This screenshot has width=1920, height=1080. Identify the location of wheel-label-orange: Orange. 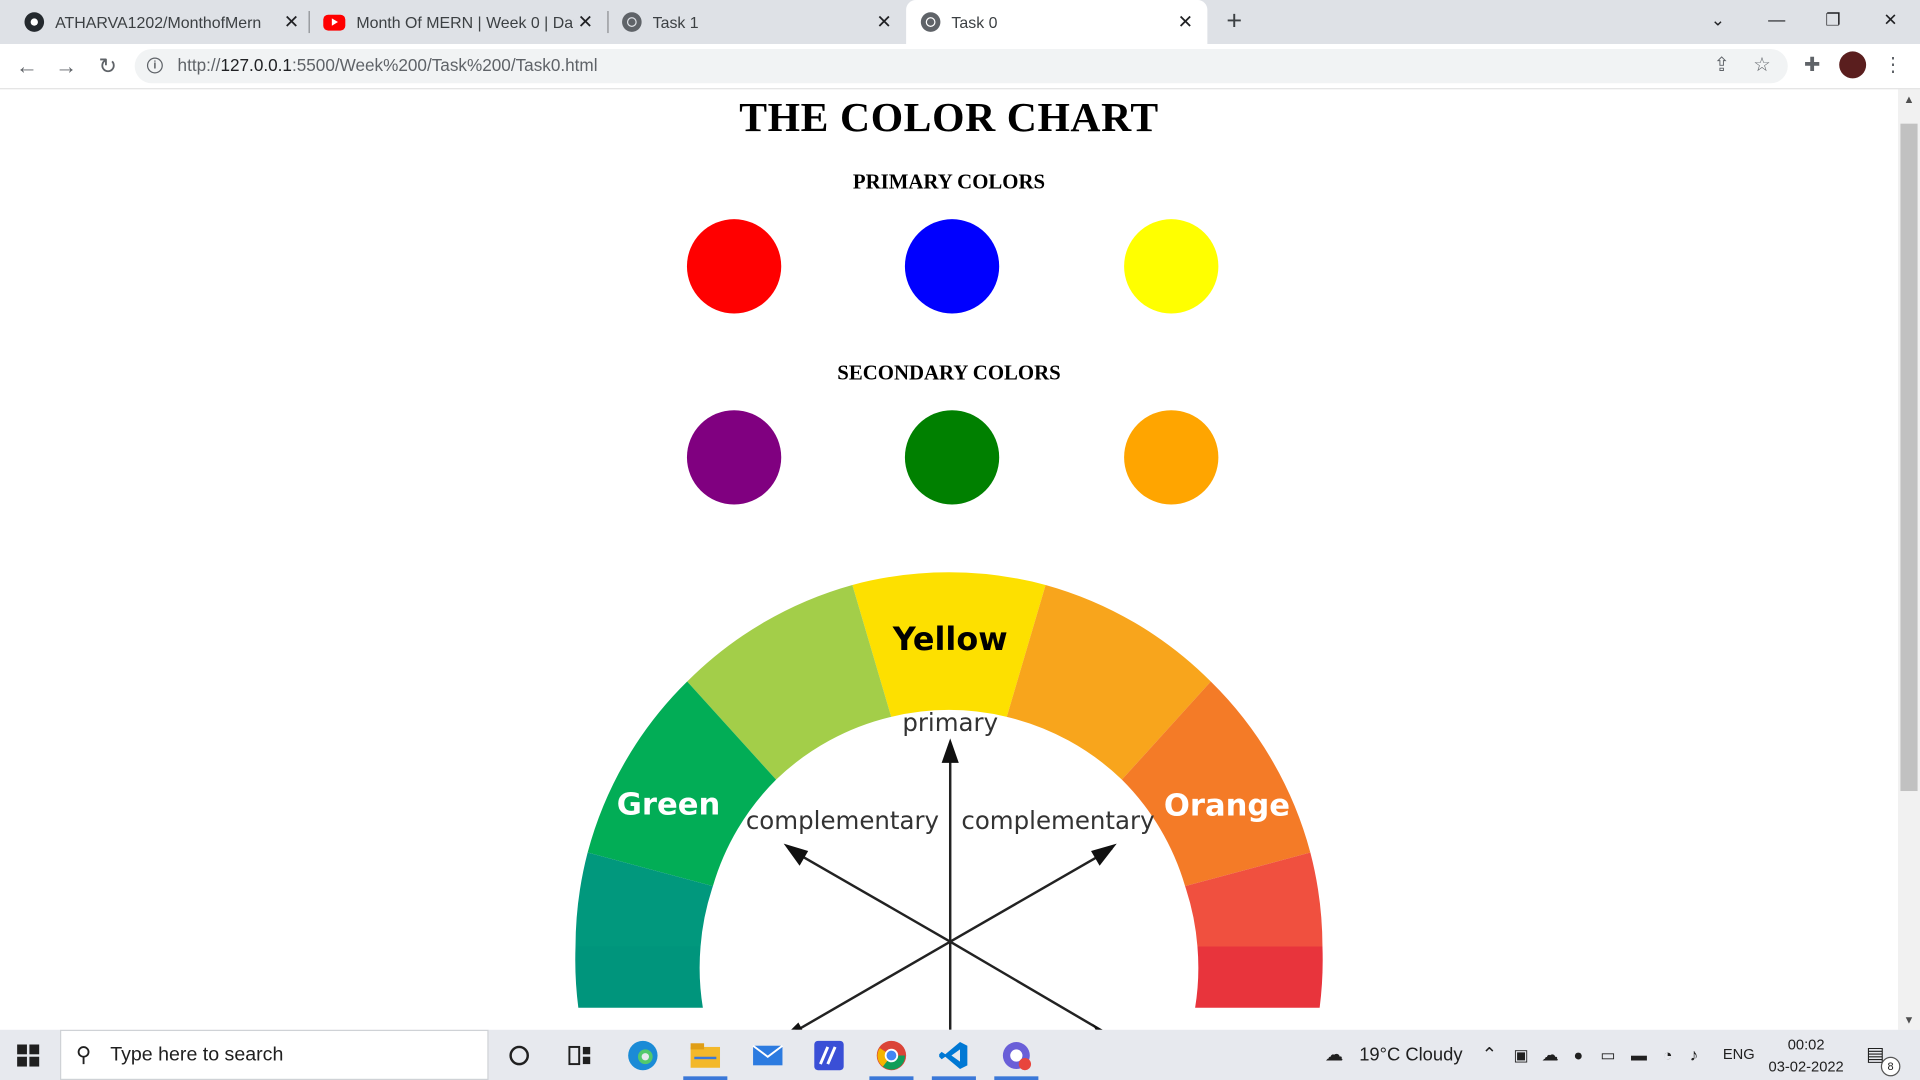
(1227, 806).